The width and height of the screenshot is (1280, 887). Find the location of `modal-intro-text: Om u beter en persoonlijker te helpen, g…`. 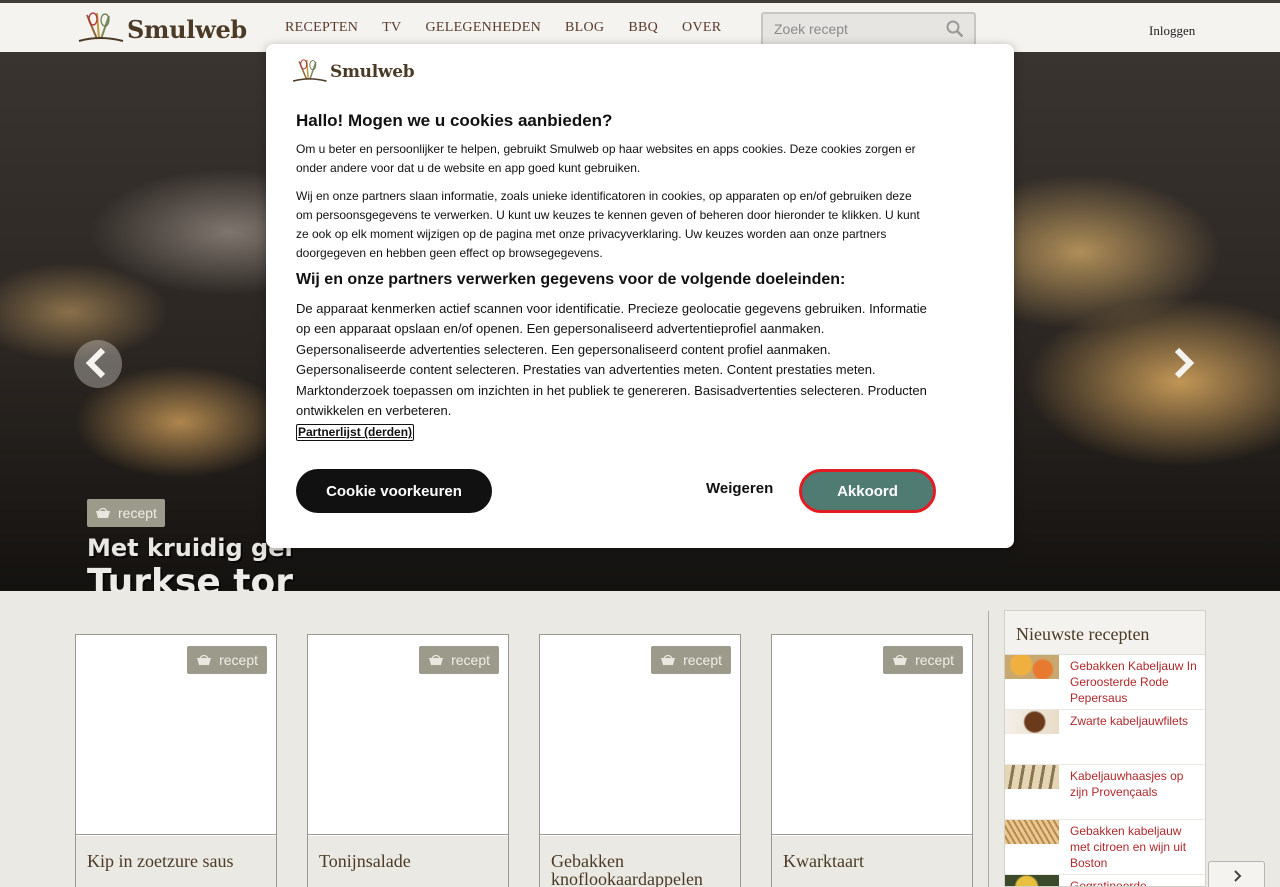

modal-intro-text: Om u beter en persoonlijker te helpen, g… is located at coordinates (606, 158).